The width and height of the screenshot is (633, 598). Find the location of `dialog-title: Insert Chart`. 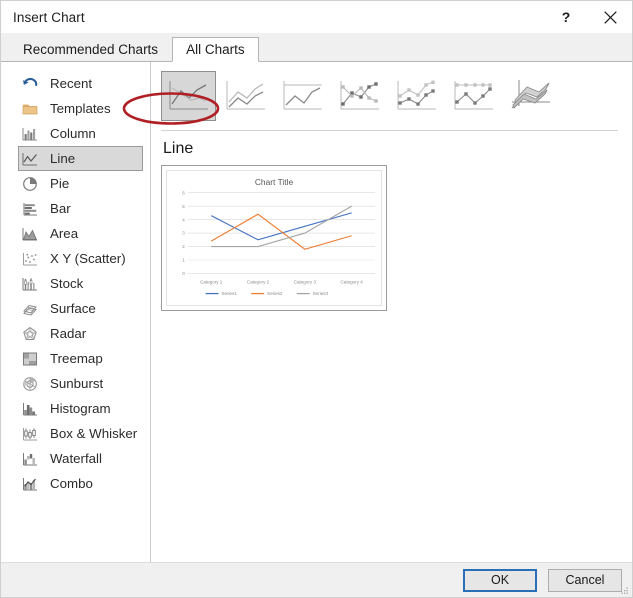

dialog-title: Insert Chart is located at coordinates (49, 17).